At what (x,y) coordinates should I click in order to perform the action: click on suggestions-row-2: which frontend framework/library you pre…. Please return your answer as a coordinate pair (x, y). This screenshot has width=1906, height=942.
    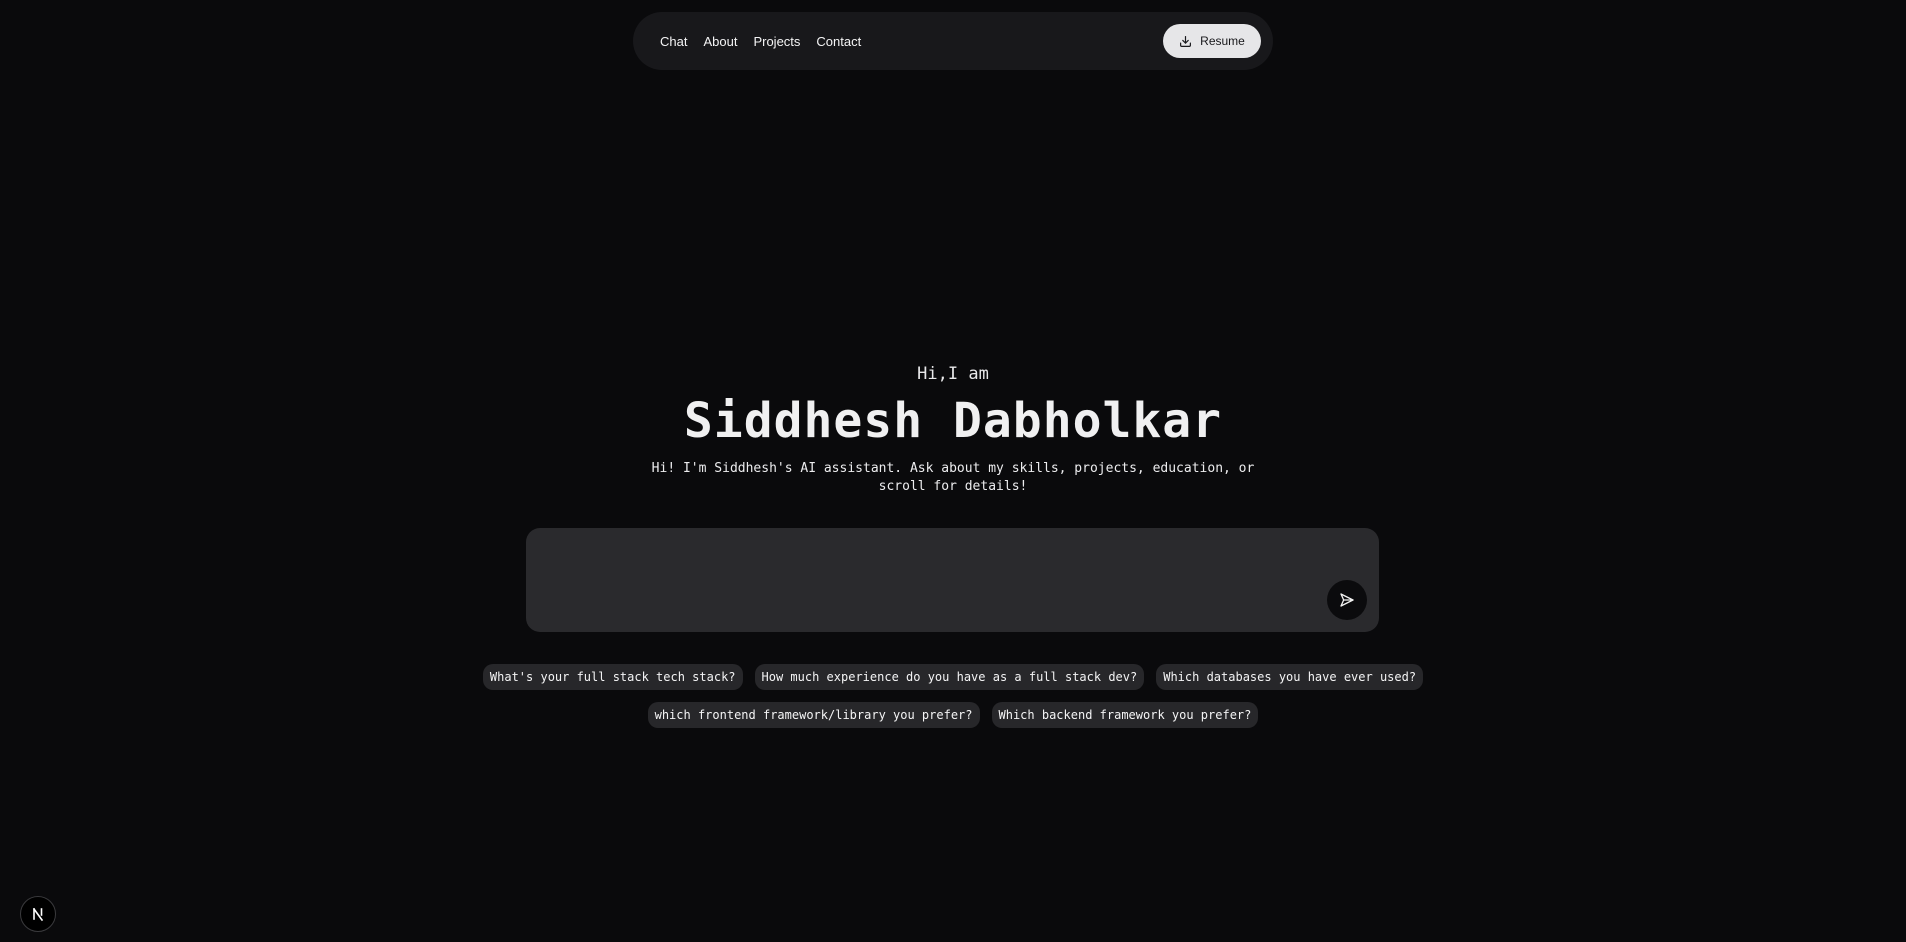
    Looking at the image, I should click on (953, 715).